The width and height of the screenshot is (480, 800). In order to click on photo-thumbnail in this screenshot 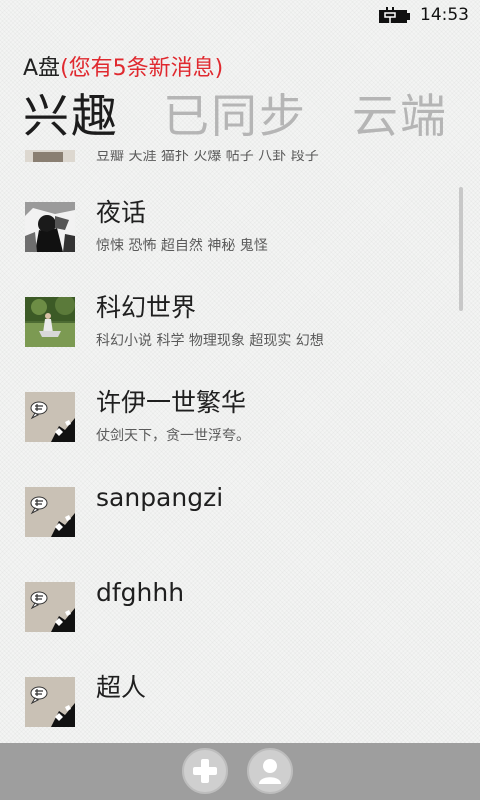, I will do `click(50, 322)`.